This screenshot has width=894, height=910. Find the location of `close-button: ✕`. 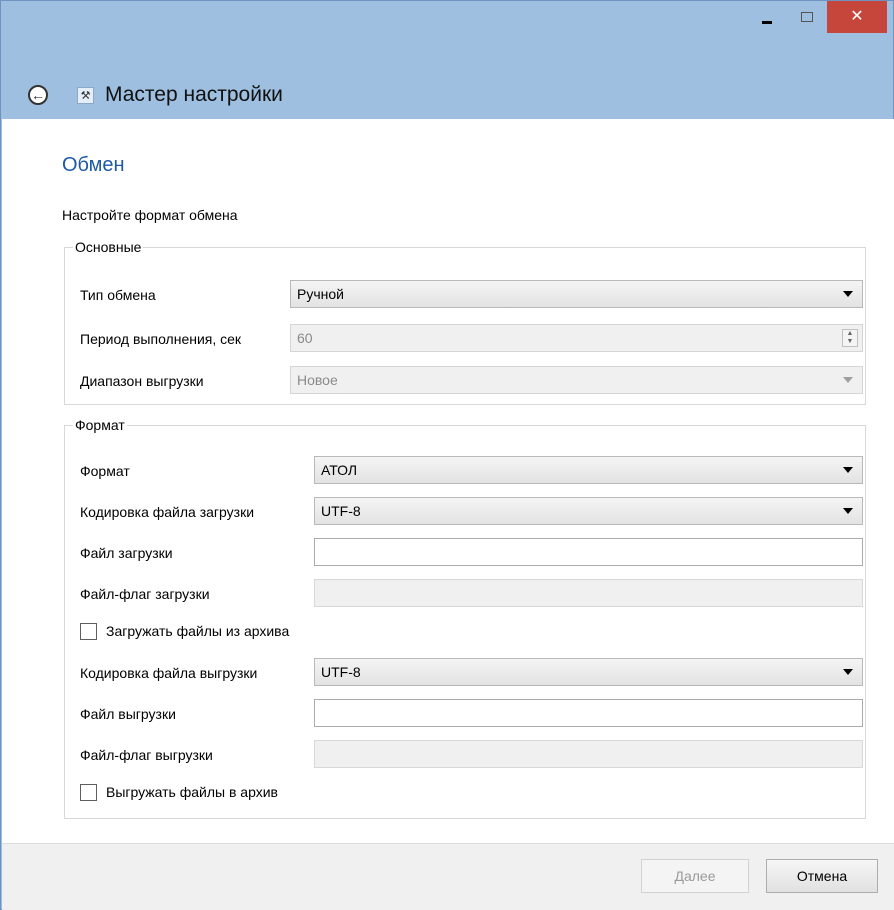

close-button: ✕ is located at coordinates (857, 17).